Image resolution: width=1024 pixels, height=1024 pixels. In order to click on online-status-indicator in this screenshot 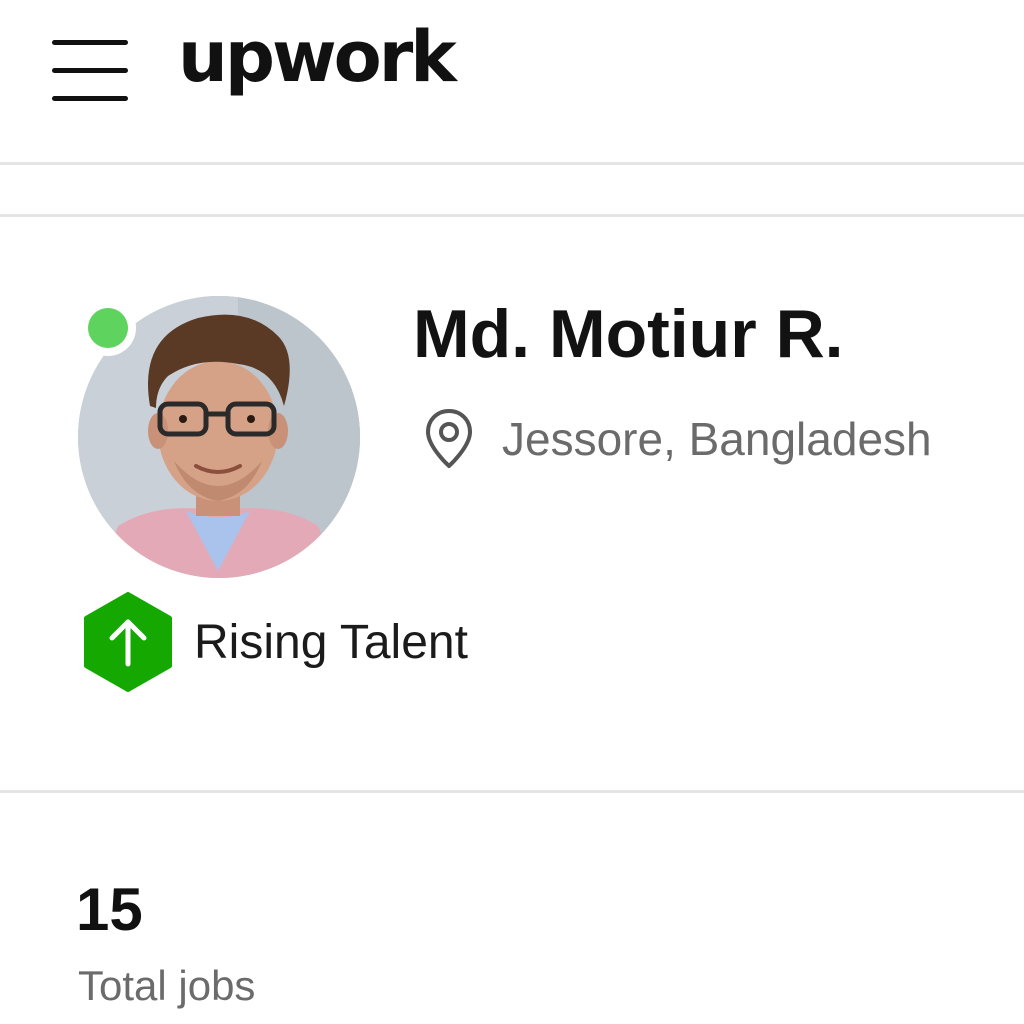, I will do `click(108, 328)`.